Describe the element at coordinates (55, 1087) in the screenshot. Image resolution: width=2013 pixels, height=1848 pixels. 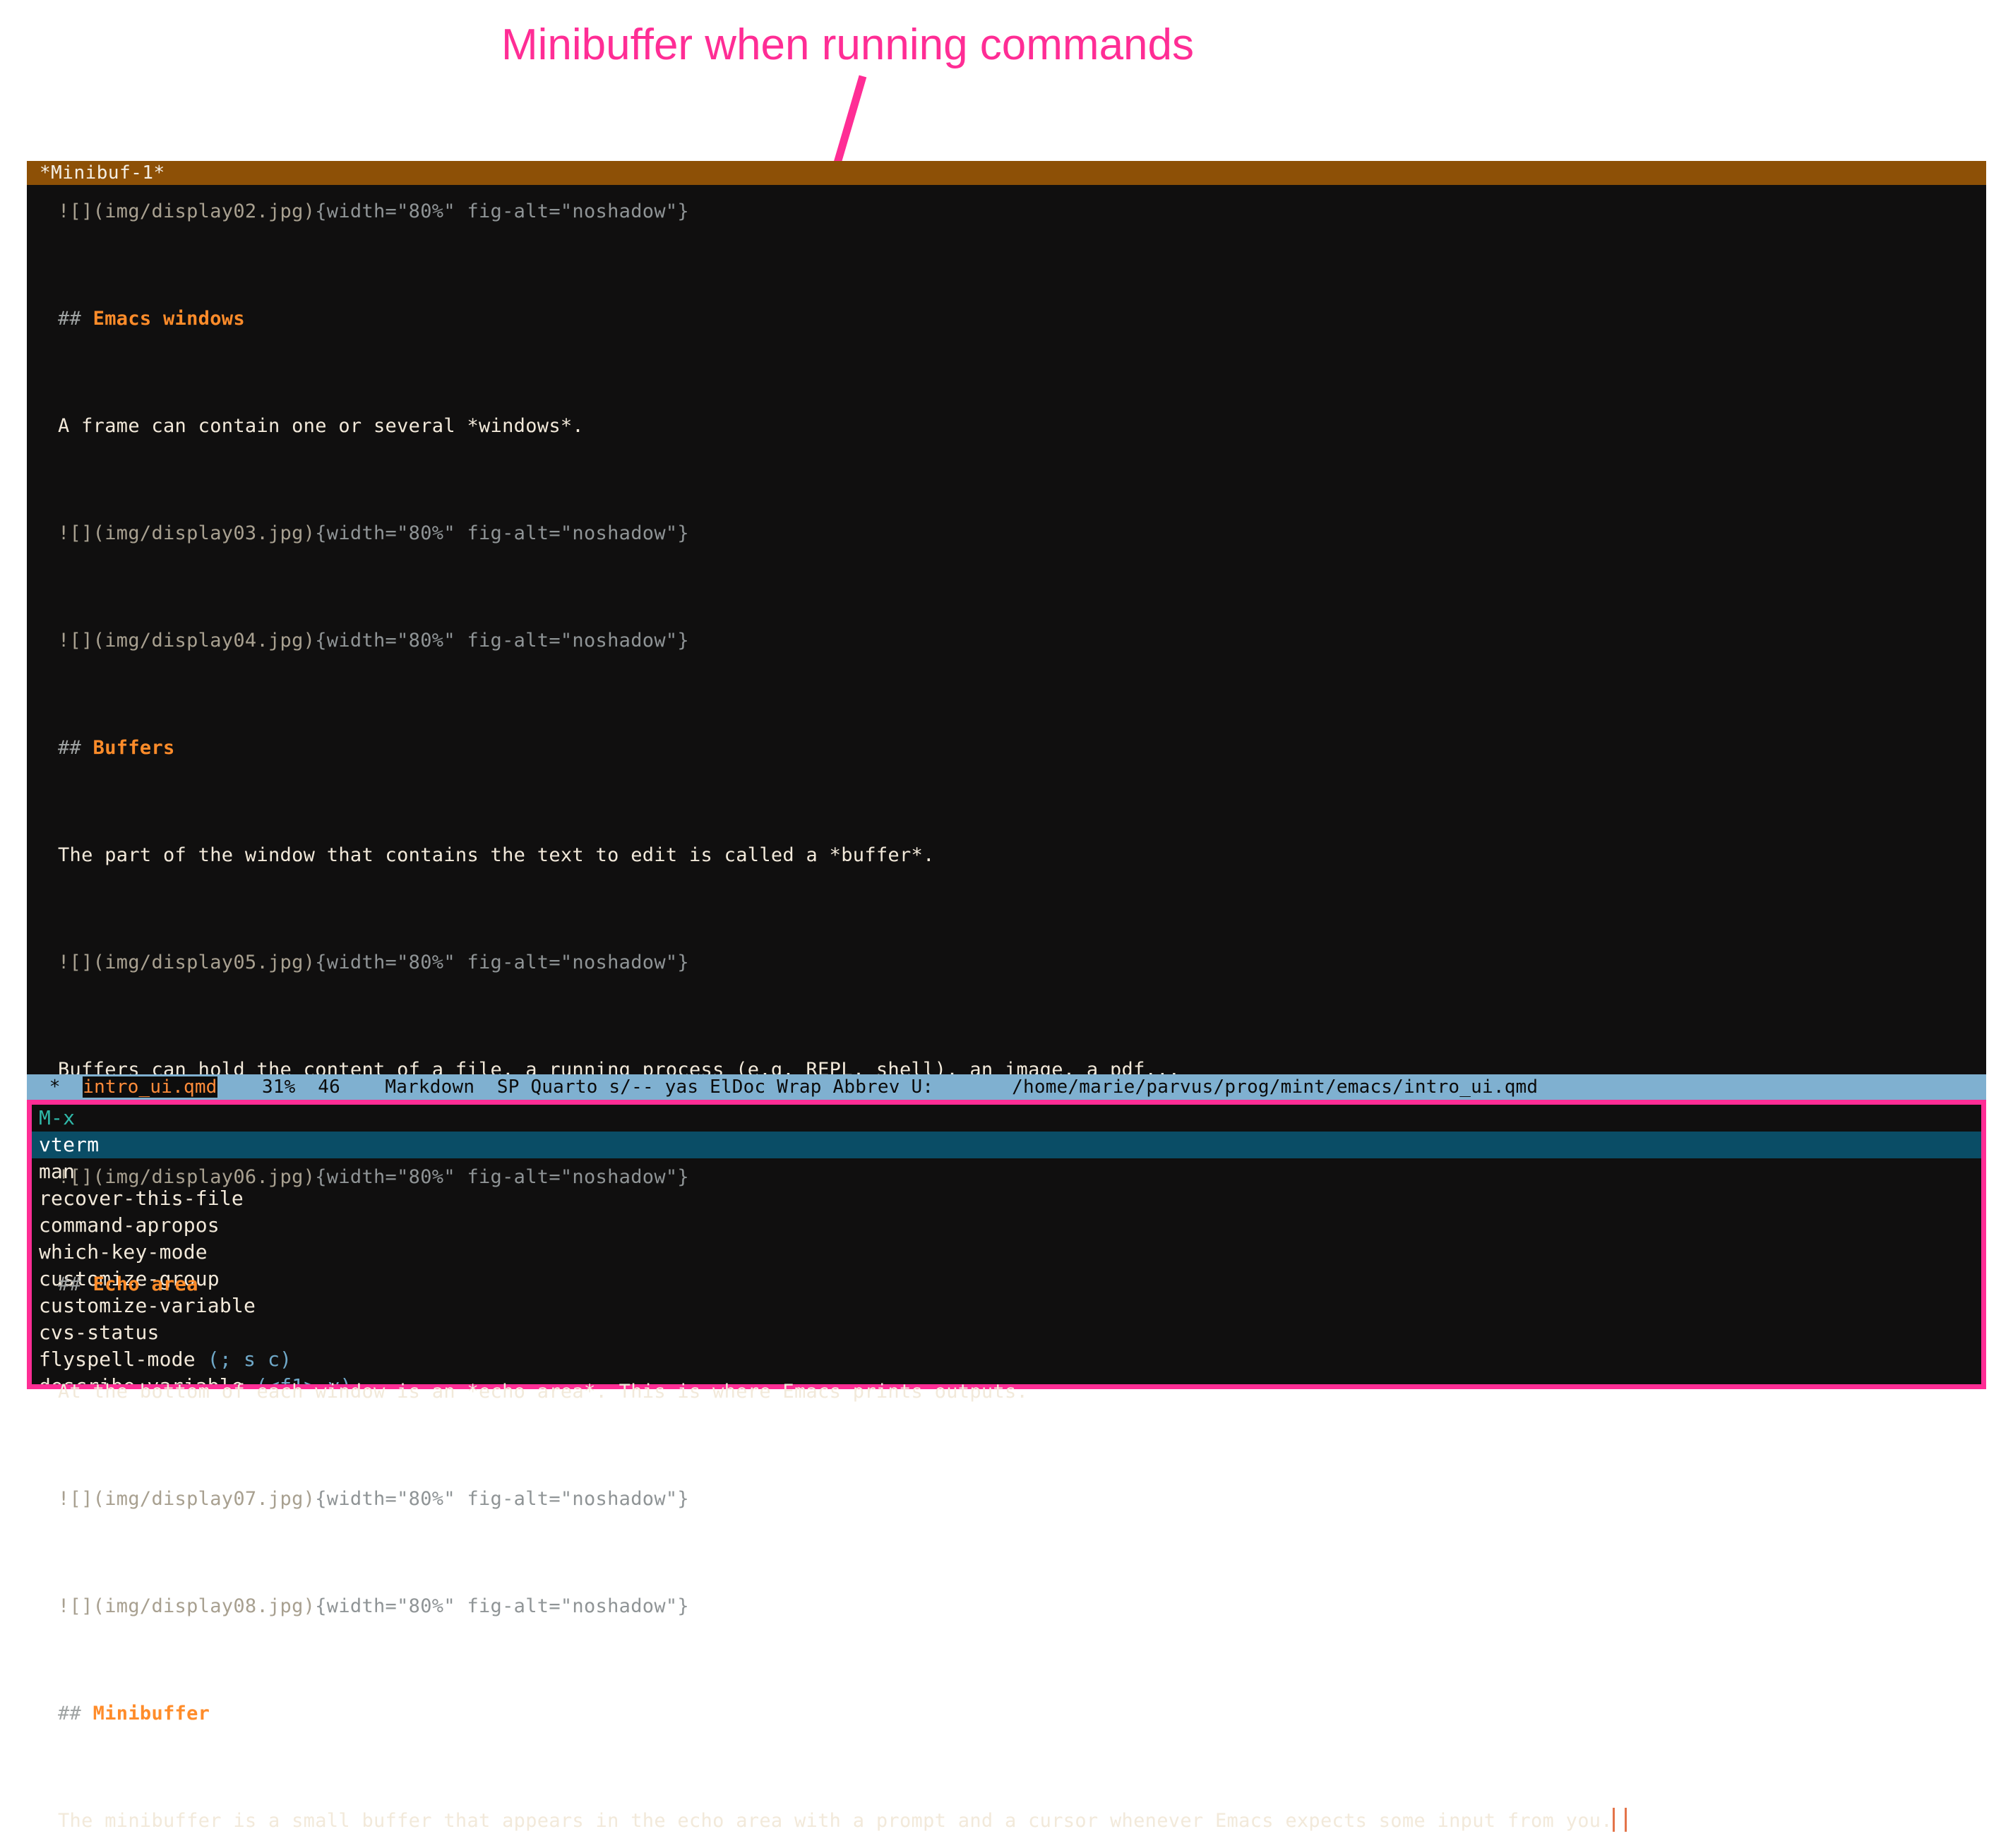
I see `mode-line-modified-flag: *` at that location.